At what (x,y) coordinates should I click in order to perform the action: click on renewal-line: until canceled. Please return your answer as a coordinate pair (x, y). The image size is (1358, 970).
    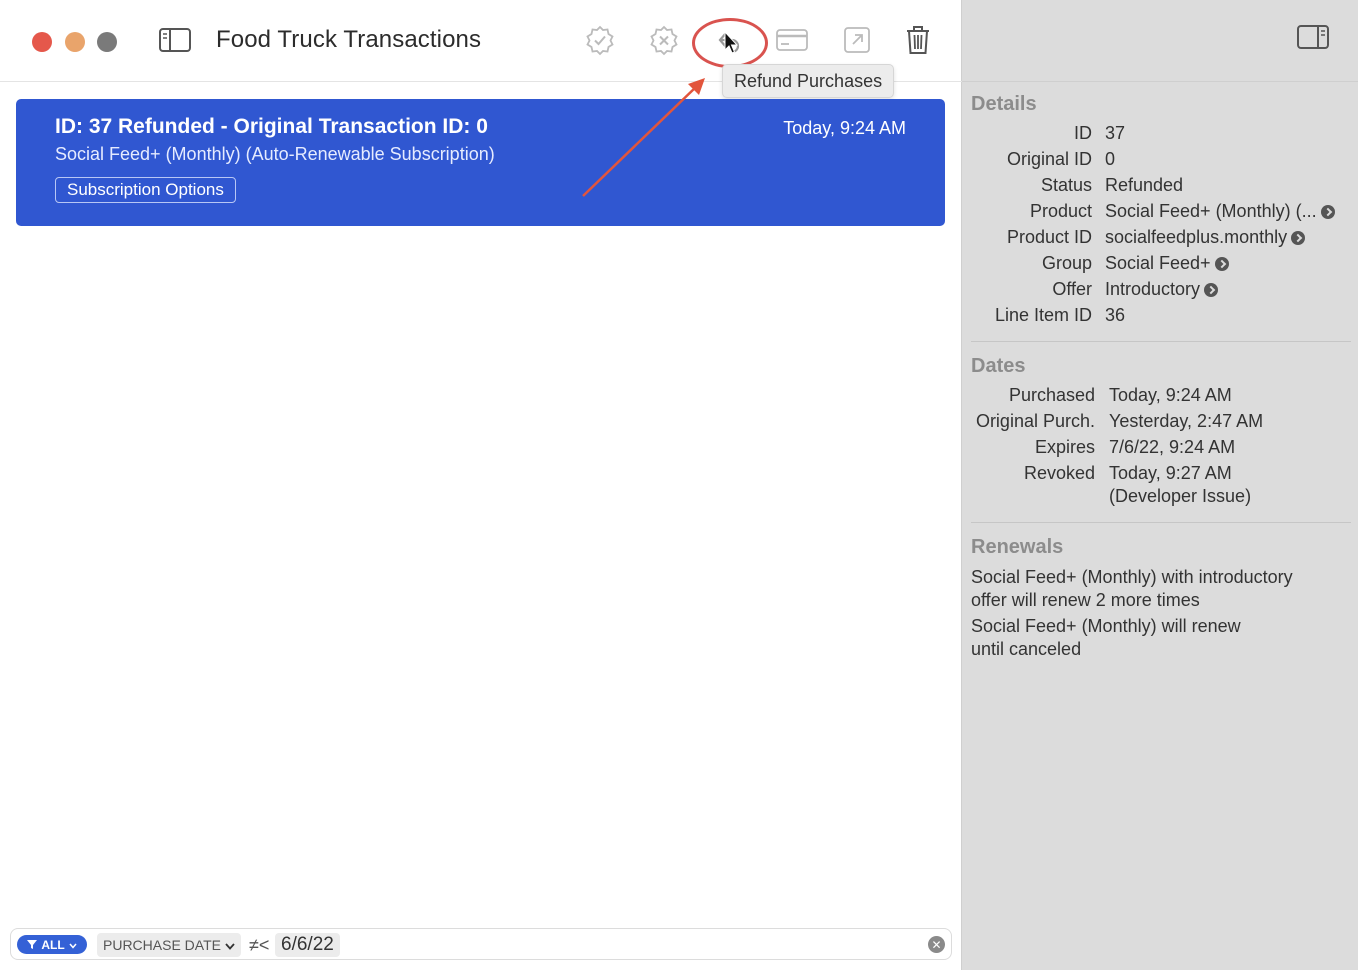
    Looking at the image, I should click on (1026, 649).